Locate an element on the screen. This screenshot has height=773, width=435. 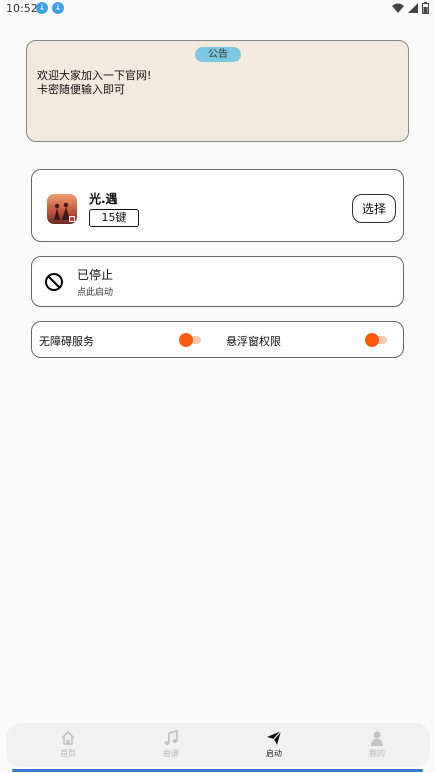
notice-tag: 公告 is located at coordinates (218, 54).